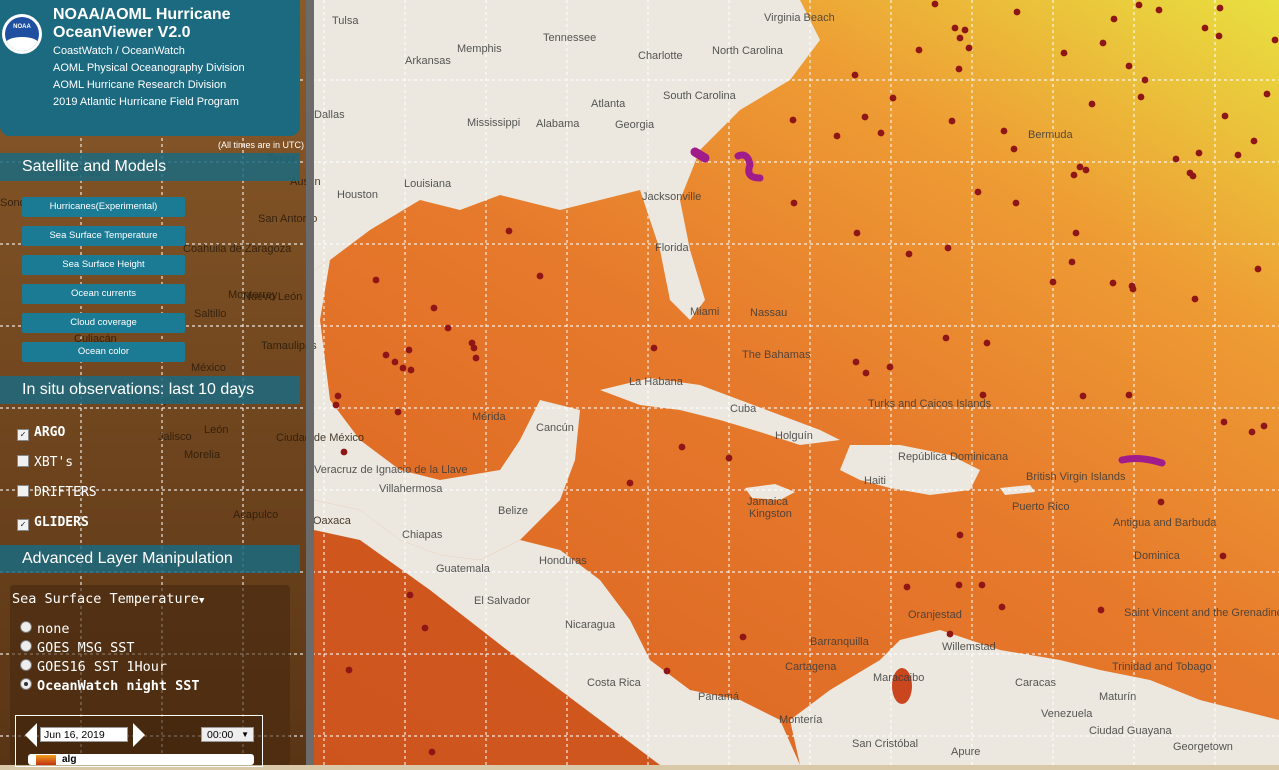 Image resolution: width=1279 pixels, height=770 pixels. Describe the element at coordinates (103, 352) in the screenshot. I see `layer-button-ocean-color: Ocean color` at that location.